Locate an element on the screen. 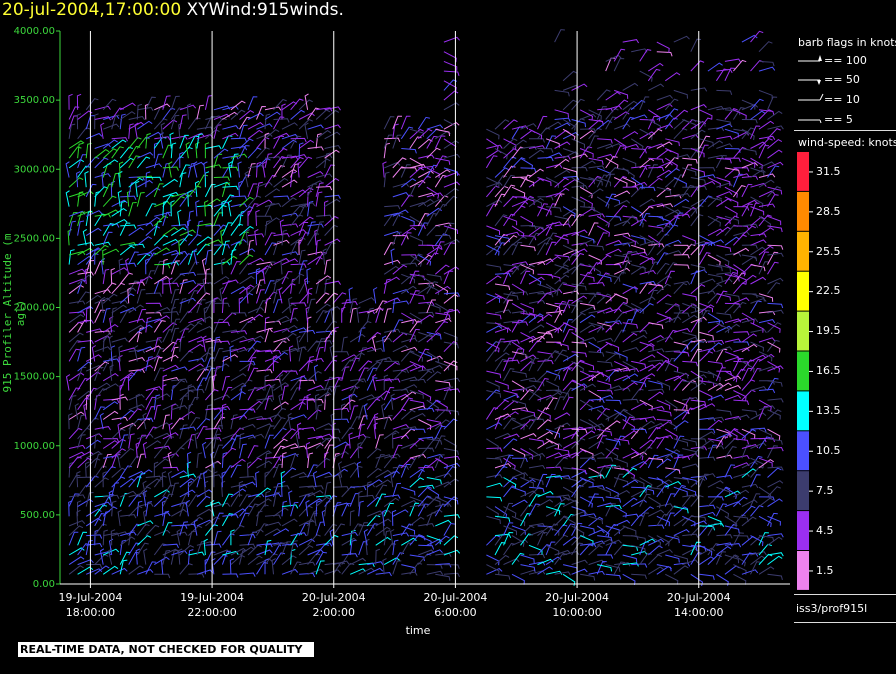 The image size is (896, 674). barb-key-flag is located at coordinates (820, 58).